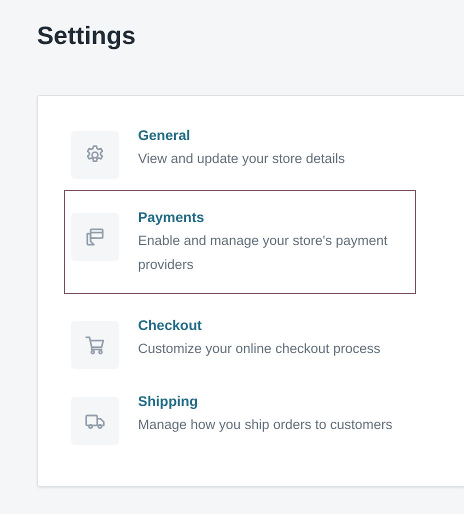  I want to click on gear-icon, so click(95, 155).